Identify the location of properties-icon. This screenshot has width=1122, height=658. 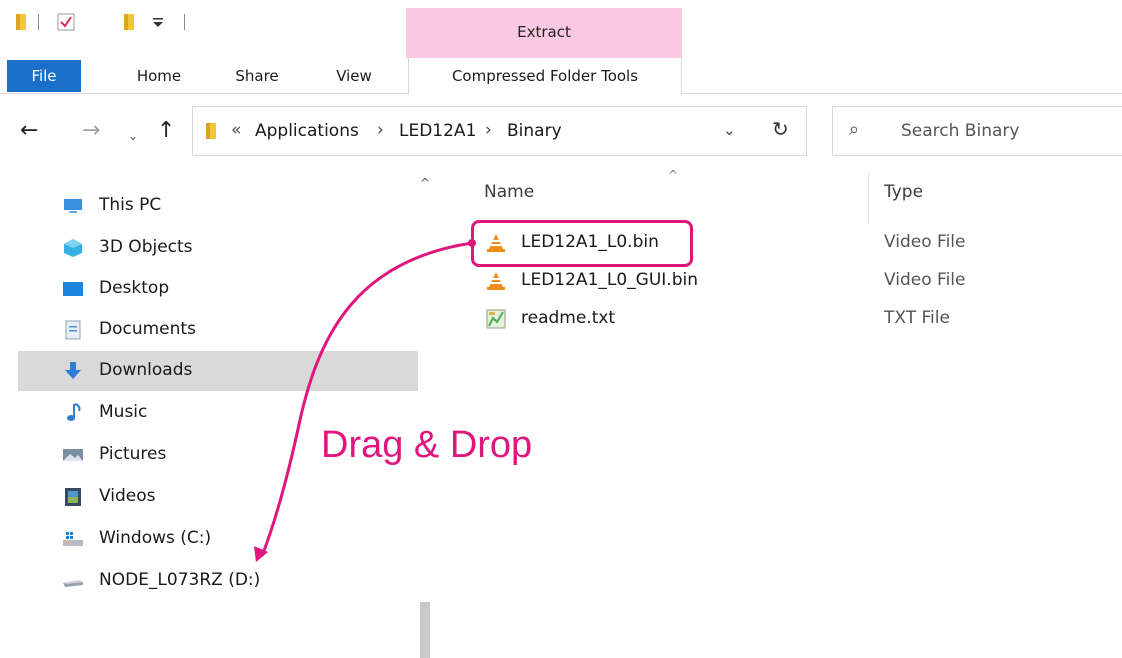
(66, 22).